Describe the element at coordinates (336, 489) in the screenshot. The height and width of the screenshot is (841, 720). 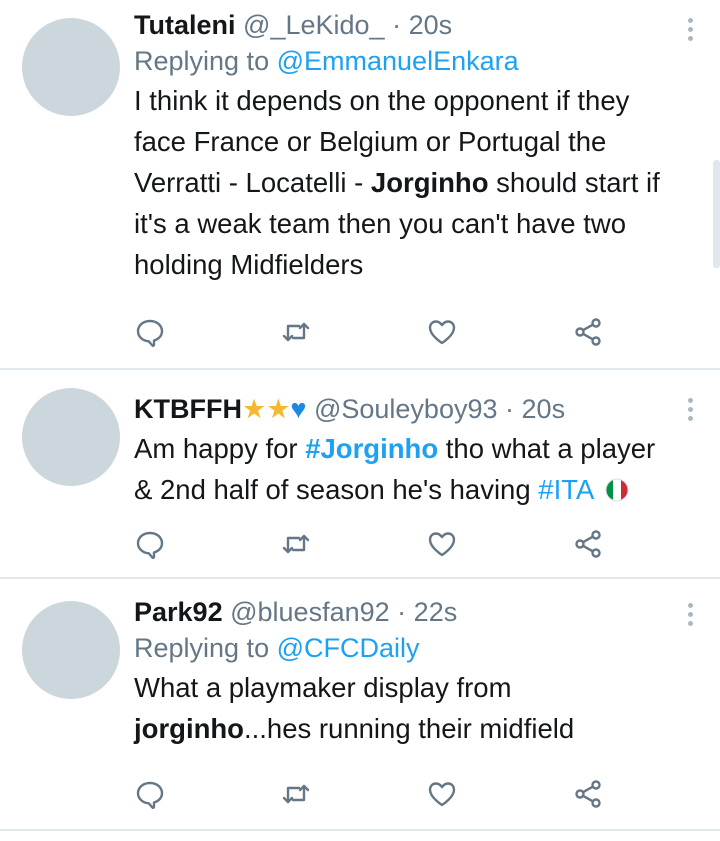
I see `text-segment: & 2nd half of season he's having` at that location.